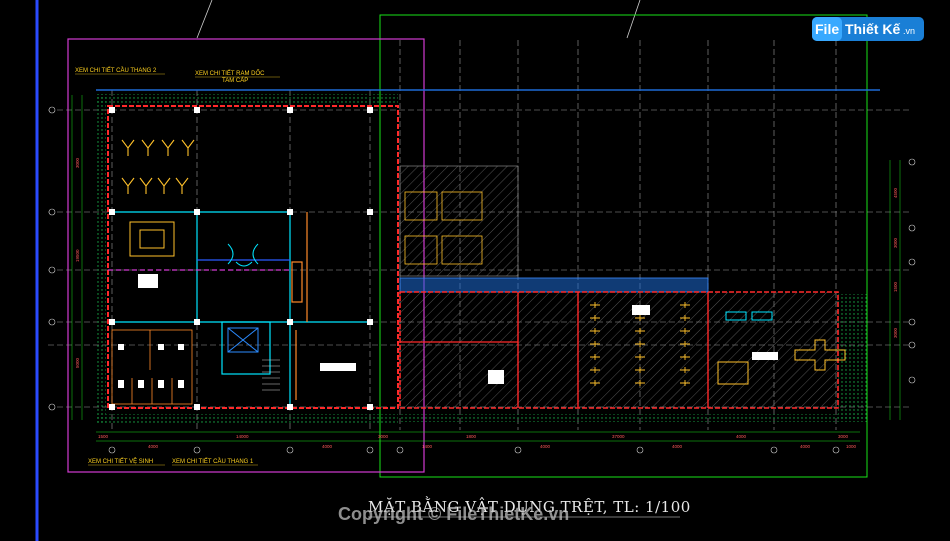 The image size is (950, 541). I want to click on sofa-set, so click(152, 239).